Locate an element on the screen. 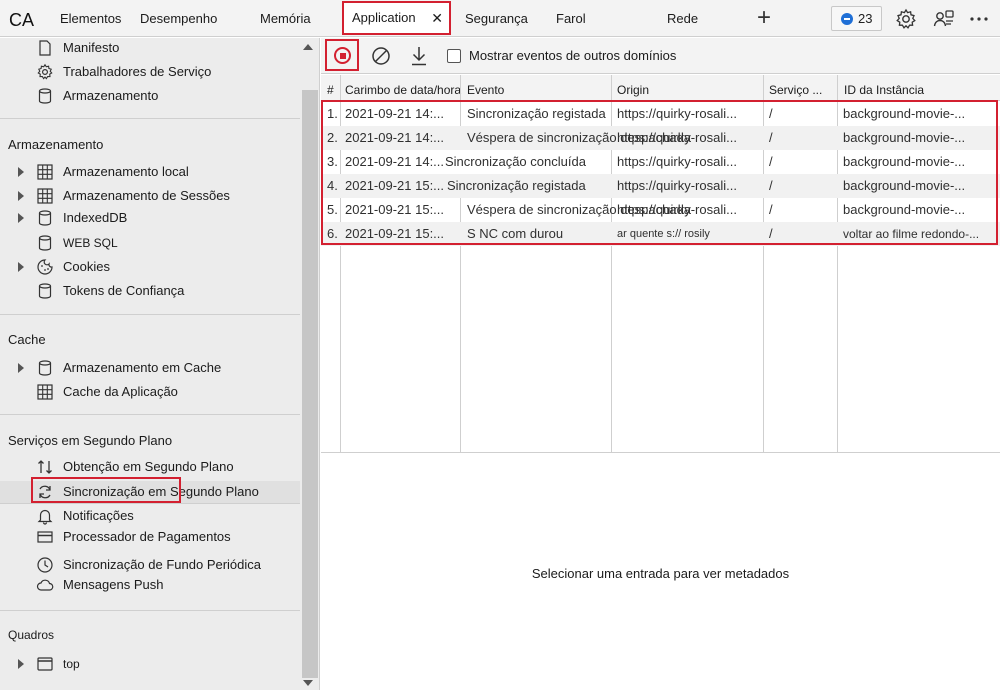 The height and width of the screenshot is (690, 1000). sidebar-item-indexeddb: IndexedDB is located at coordinates (150, 218).